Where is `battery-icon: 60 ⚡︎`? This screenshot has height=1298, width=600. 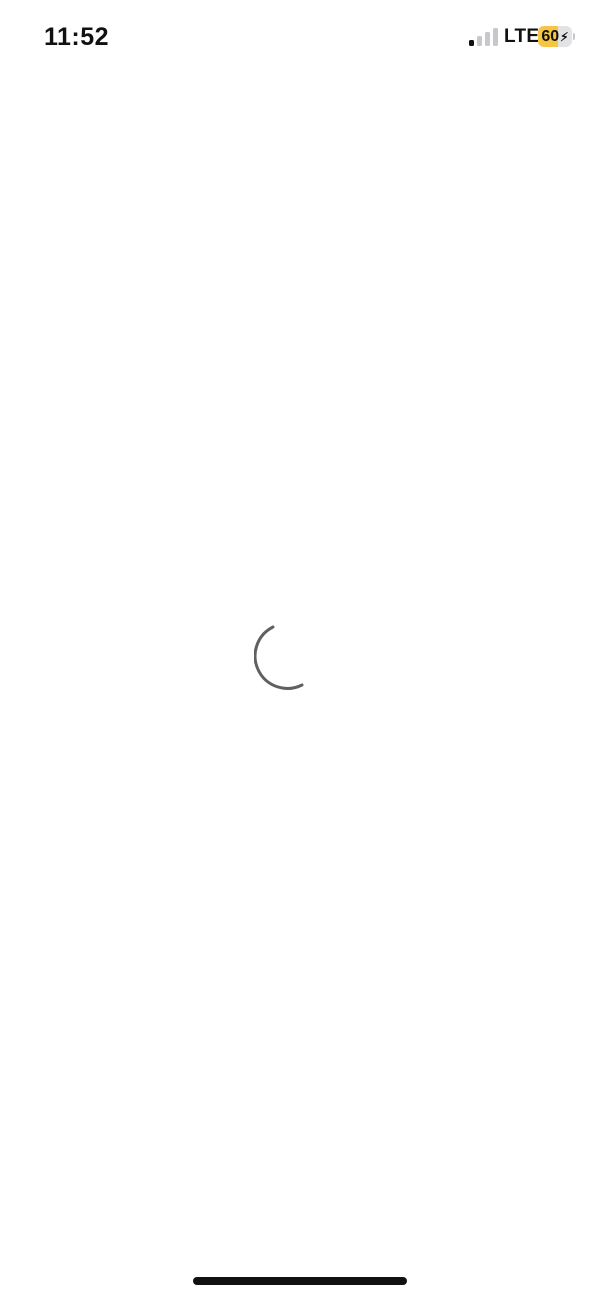
battery-icon: 60 ⚡︎ is located at coordinates (556, 36).